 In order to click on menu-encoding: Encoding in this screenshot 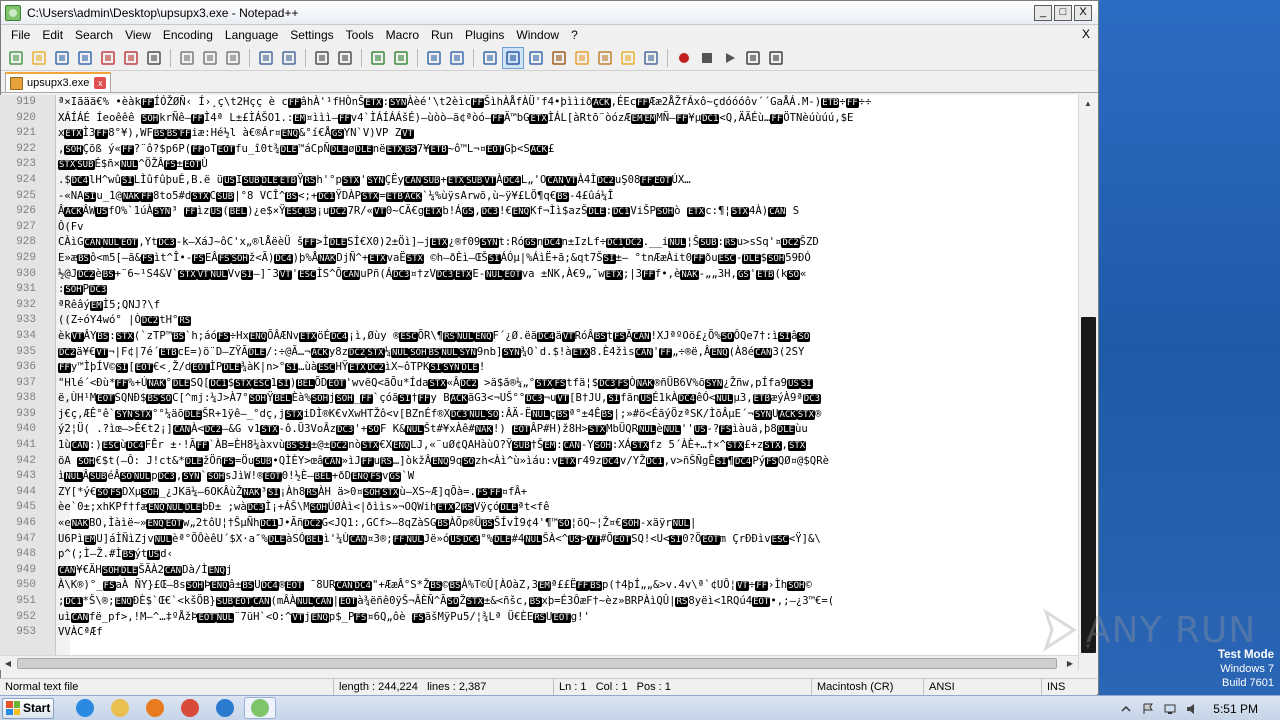, I will do `click(188, 35)`.